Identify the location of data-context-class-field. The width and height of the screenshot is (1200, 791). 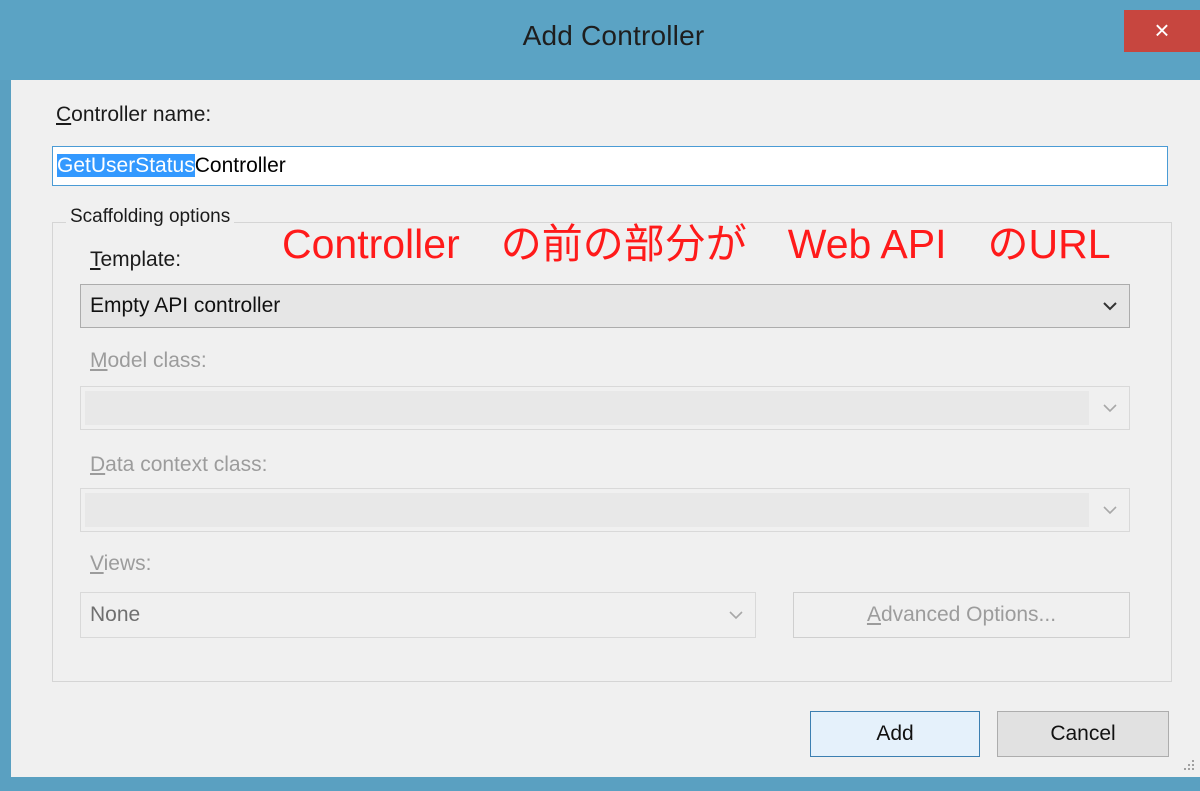
(587, 510).